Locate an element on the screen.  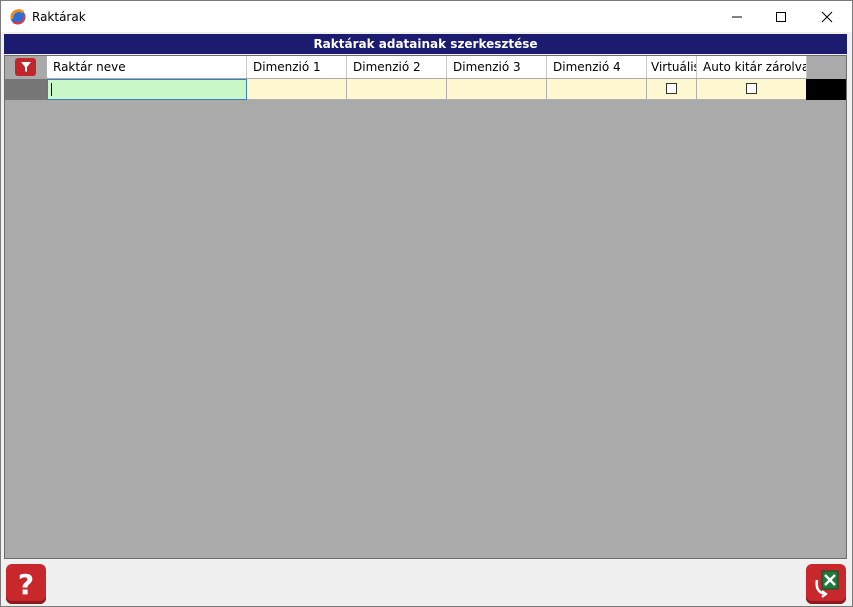
export-button is located at coordinates (826, 584).